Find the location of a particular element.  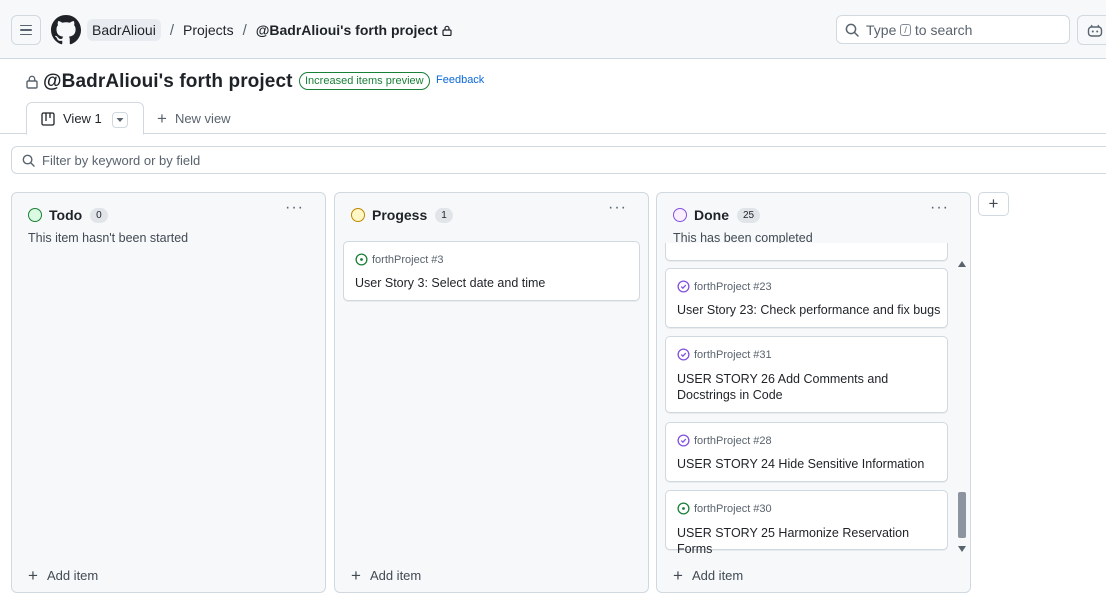

card-meta: forthProject #30 is located at coordinates (724, 508).